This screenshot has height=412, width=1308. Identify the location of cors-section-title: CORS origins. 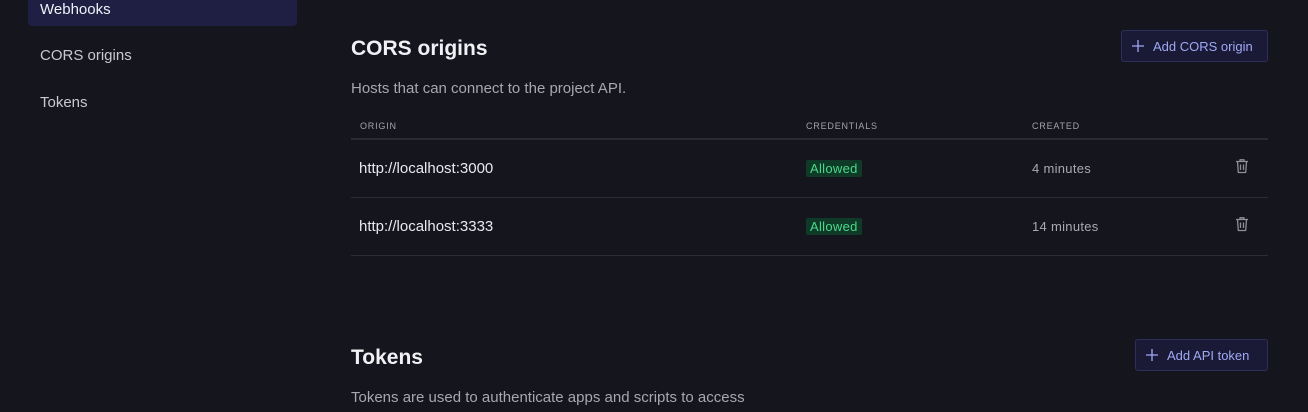
(419, 48).